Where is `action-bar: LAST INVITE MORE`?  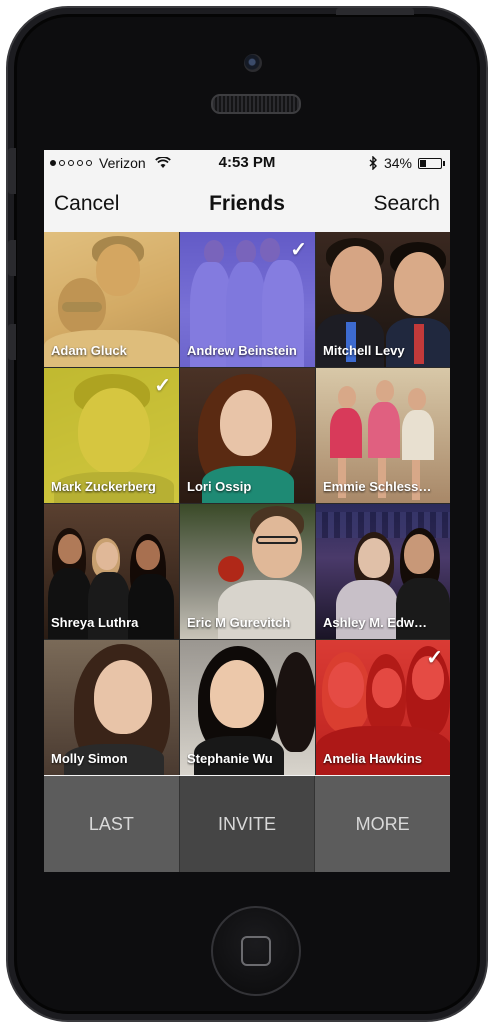
action-bar: LAST INVITE MORE is located at coordinates (247, 824).